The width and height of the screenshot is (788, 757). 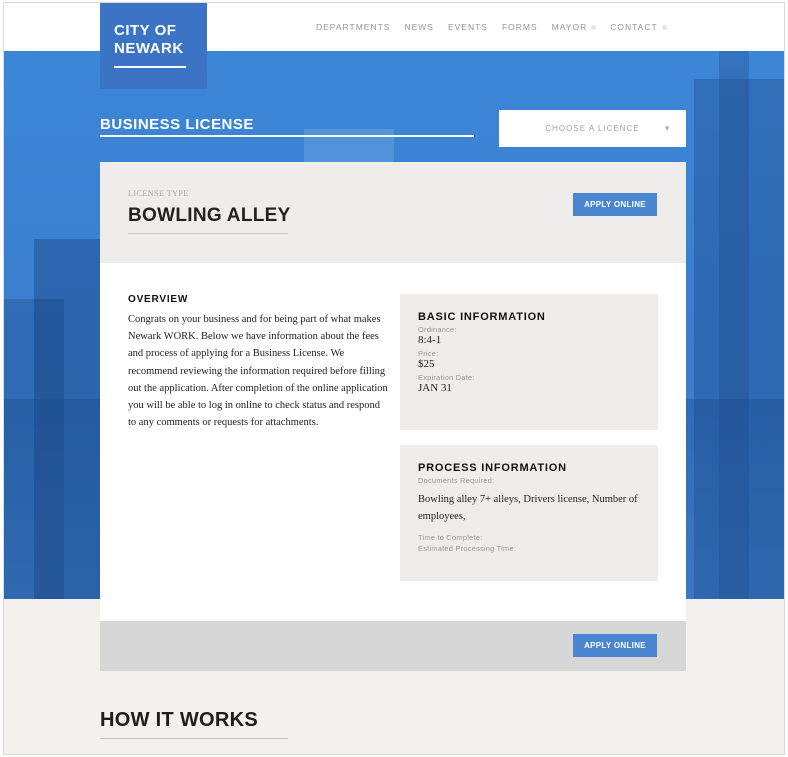 I want to click on documents-label: Documents Required:, so click(x=456, y=480).